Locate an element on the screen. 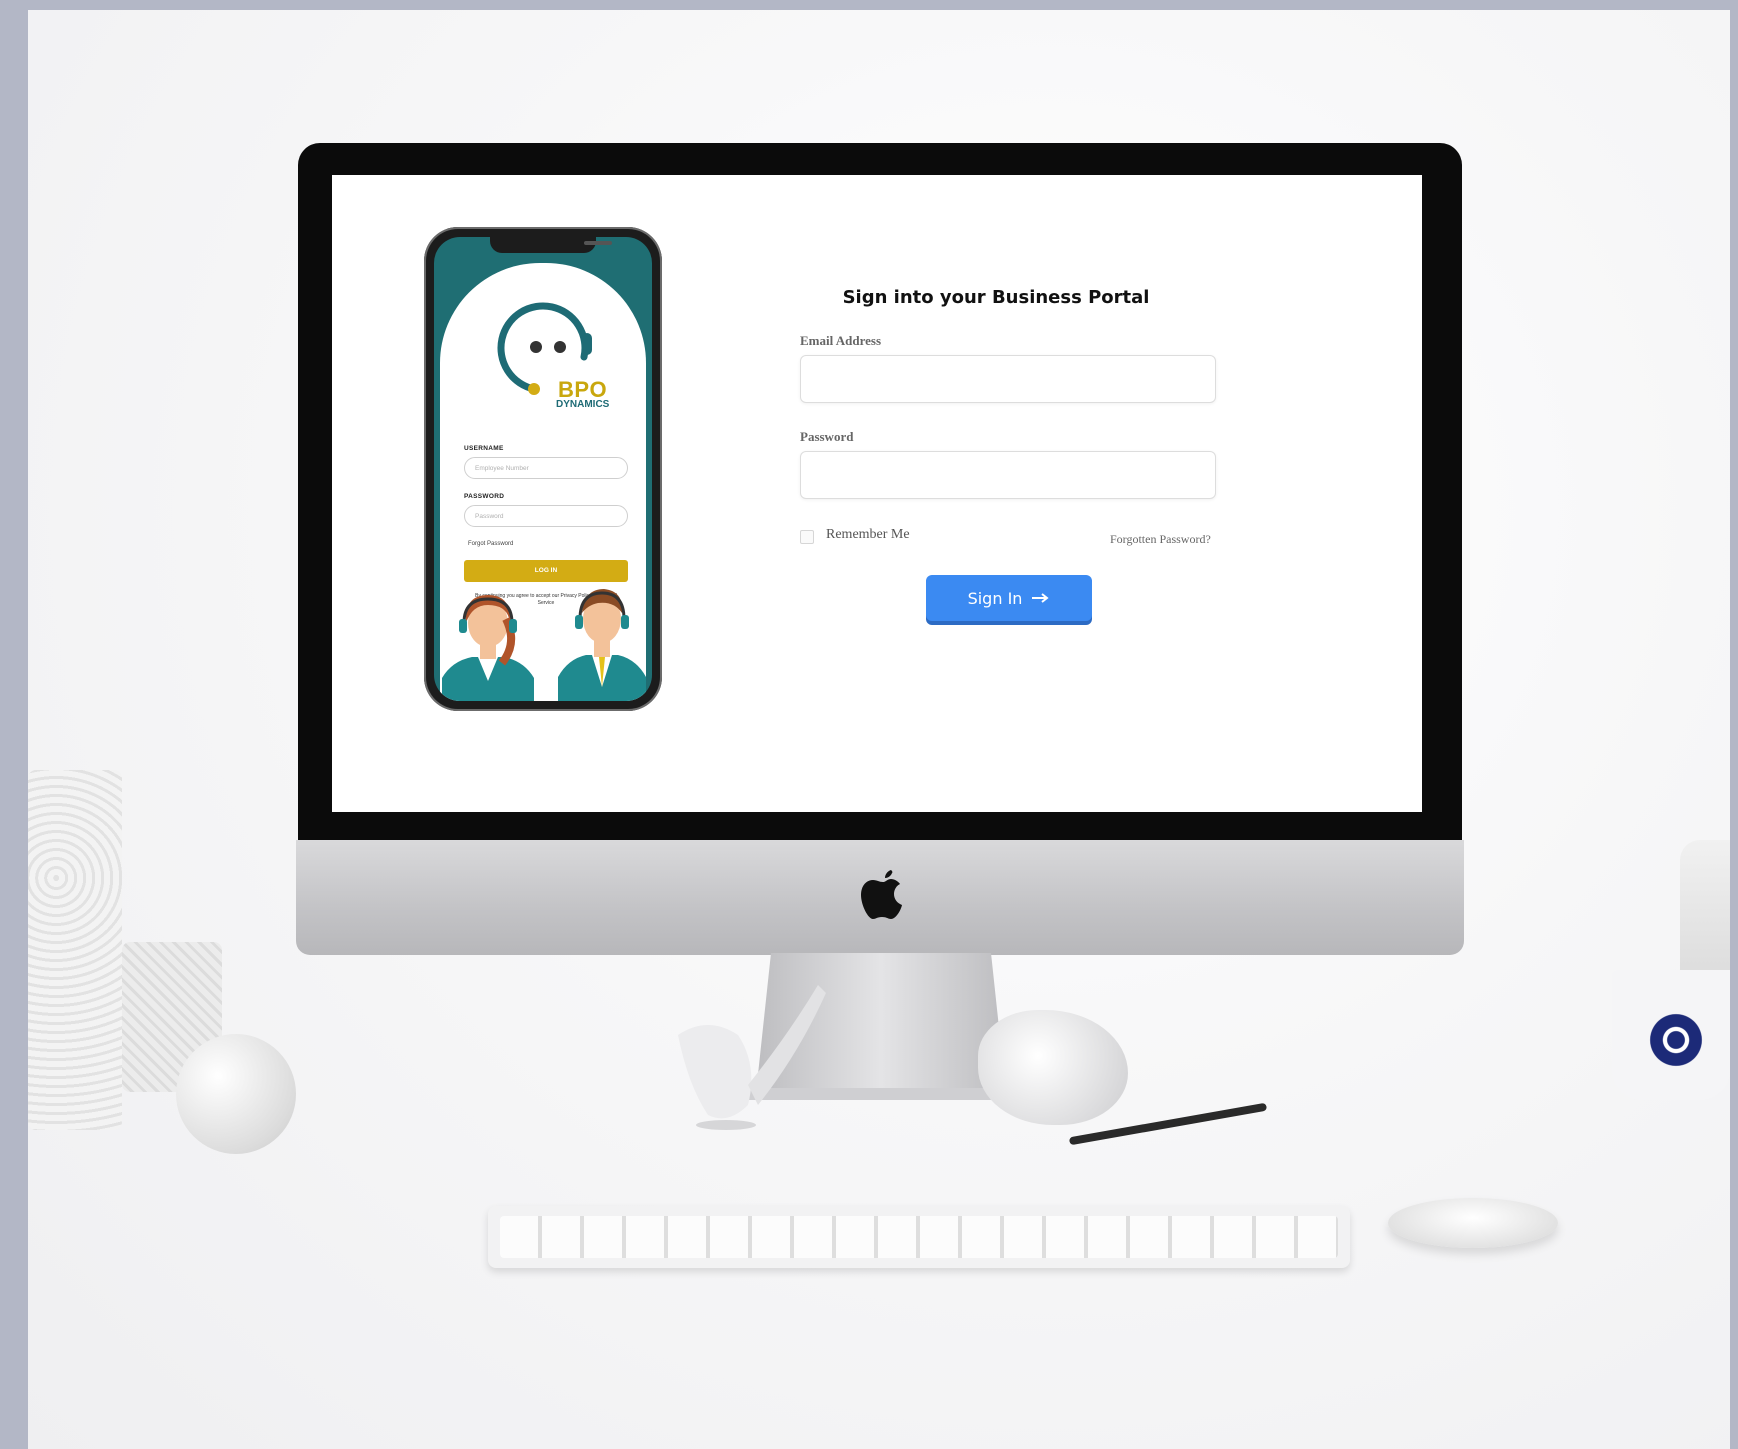 The height and width of the screenshot is (1449, 1738). female-agent-illustration is located at coordinates (488, 648).